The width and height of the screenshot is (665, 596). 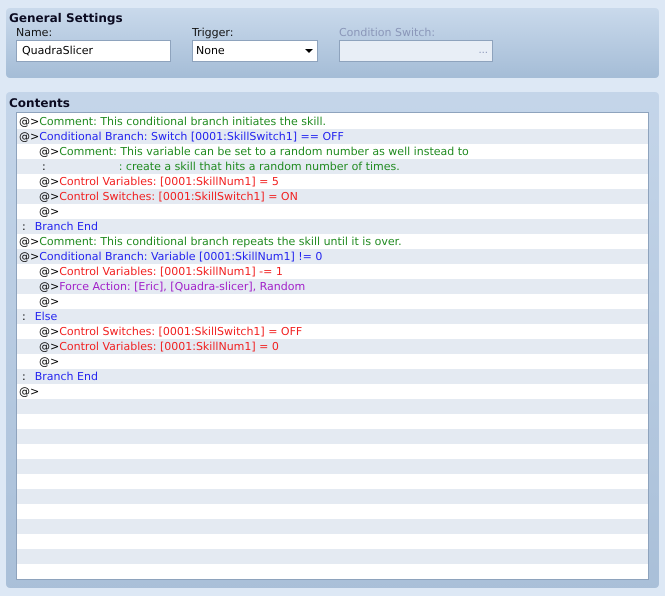 What do you see at coordinates (180, 331) in the screenshot?
I see `command-text: Control Switches: [0001:SkillSwitch1] = OFF` at bounding box center [180, 331].